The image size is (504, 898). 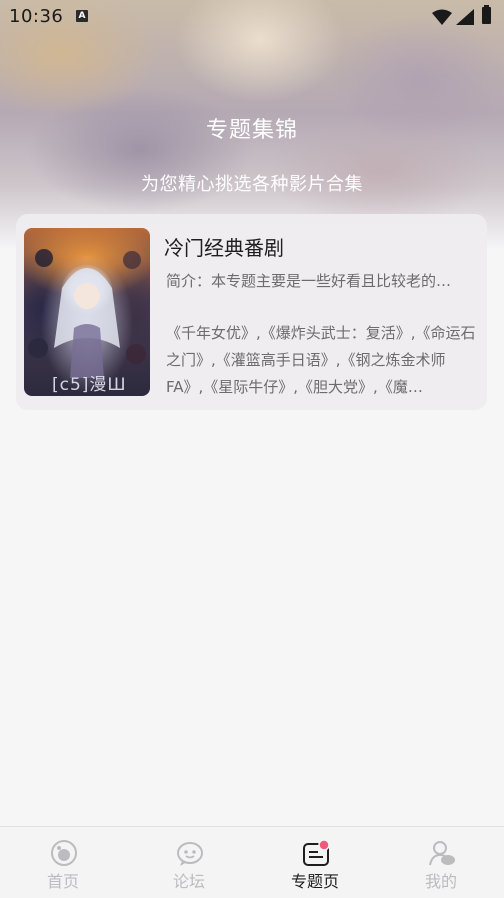 What do you see at coordinates (190, 854) in the screenshot?
I see `forum-icon` at bounding box center [190, 854].